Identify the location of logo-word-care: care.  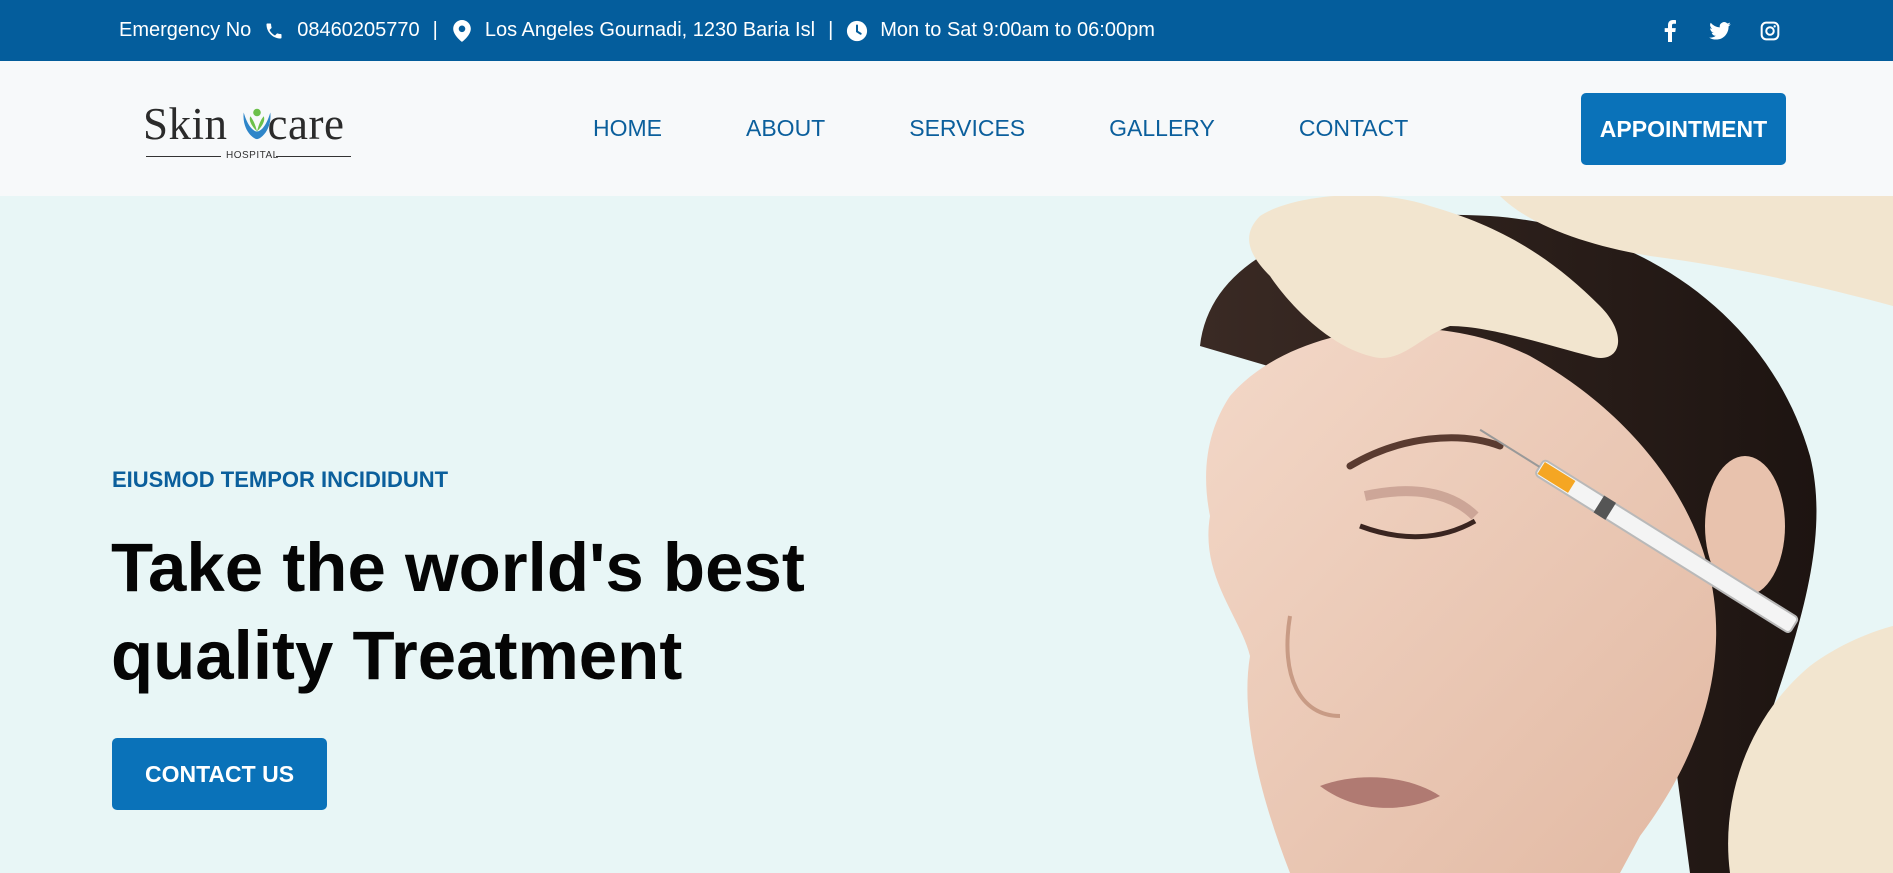
(306, 124).